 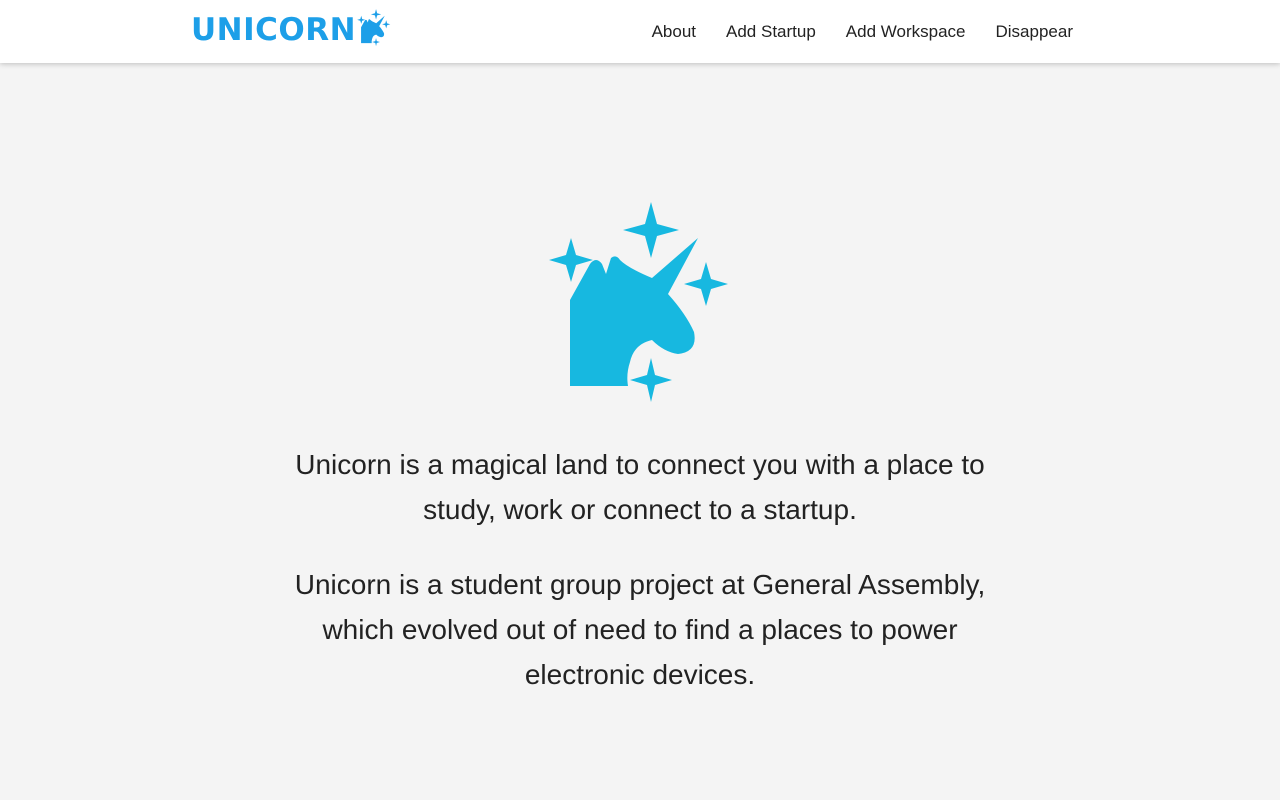 I want to click on brand-logo-link: UNICORN, so click(x=291, y=29).